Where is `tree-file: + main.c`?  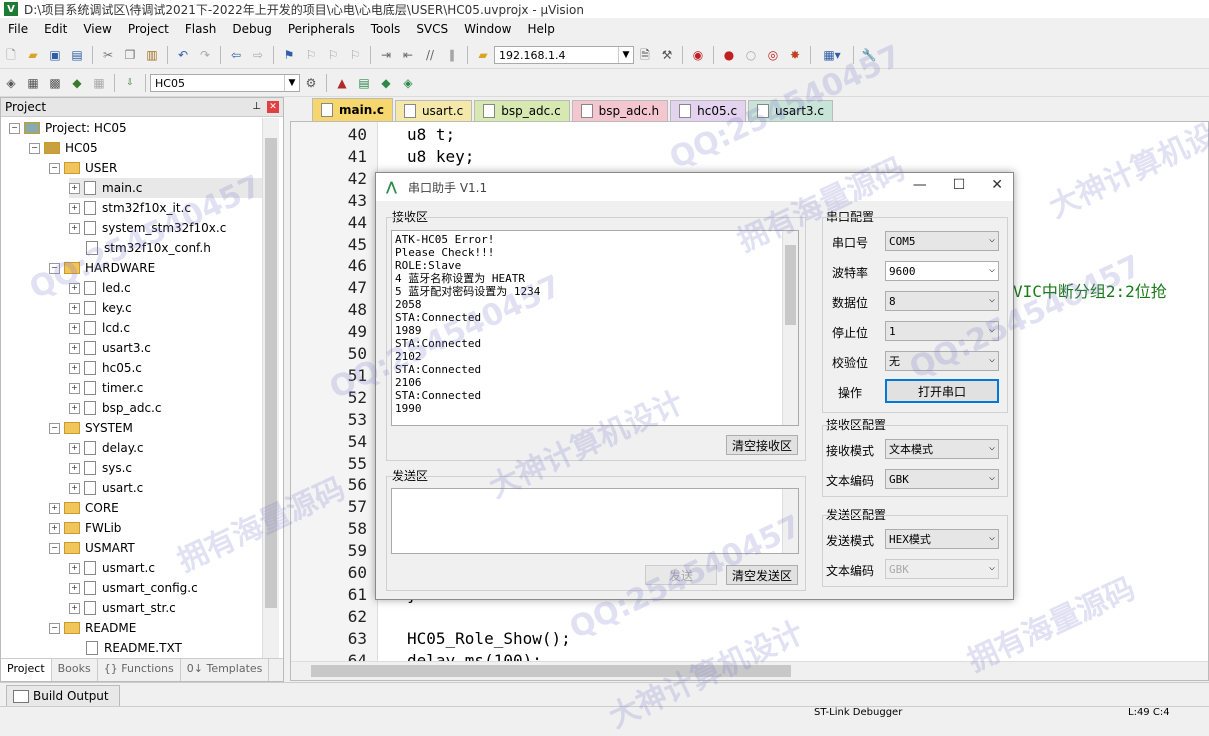
tree-file: + main.c is located at coordinates (166, 188).